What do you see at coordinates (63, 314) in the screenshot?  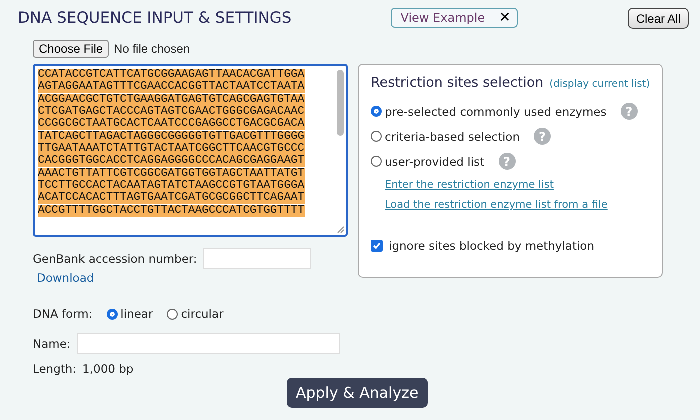 I see `dna-form-label: DNA form:` at bounding box center [63, 314].